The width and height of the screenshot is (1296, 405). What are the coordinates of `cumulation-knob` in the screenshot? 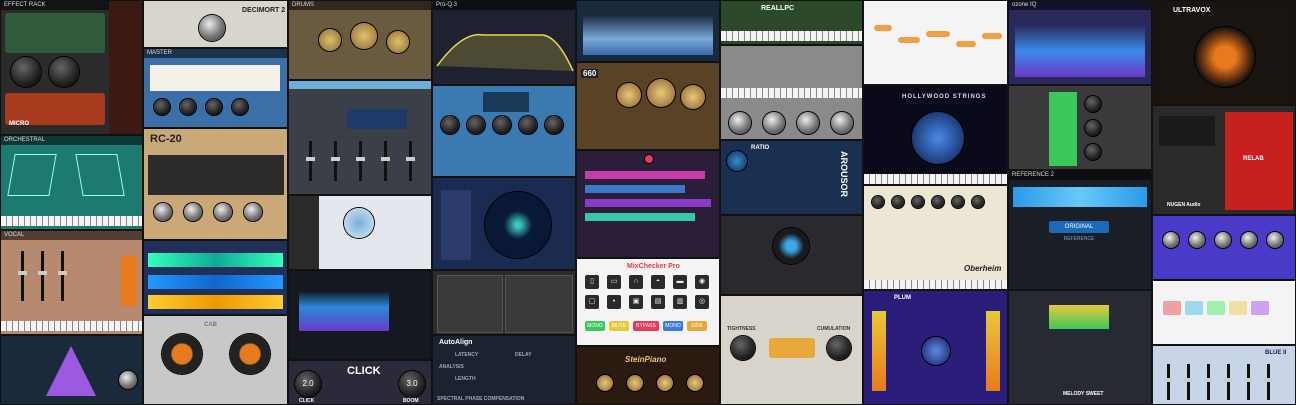 It's located at (839, 348).